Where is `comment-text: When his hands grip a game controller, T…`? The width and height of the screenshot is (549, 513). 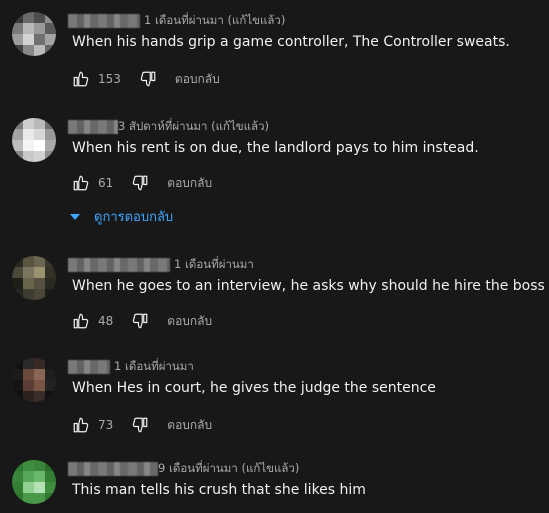 comment-text: When his hands grip a game controller, T… is located at coordinates (291, 42).